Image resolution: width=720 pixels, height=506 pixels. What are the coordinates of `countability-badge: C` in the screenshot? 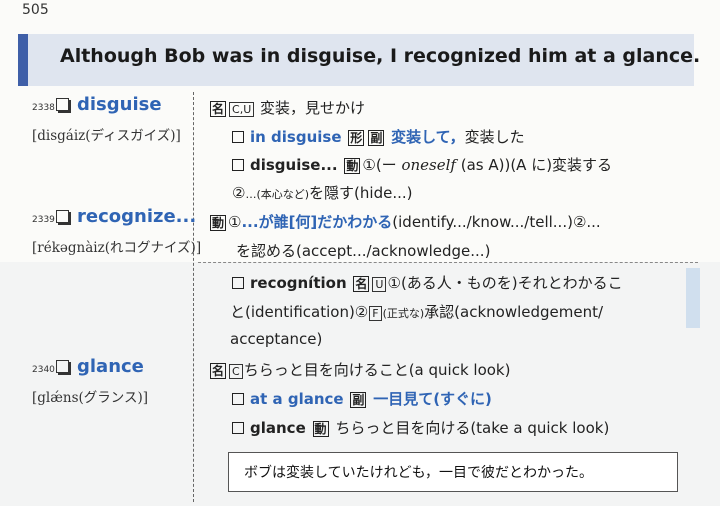 It's located at (236, 371).